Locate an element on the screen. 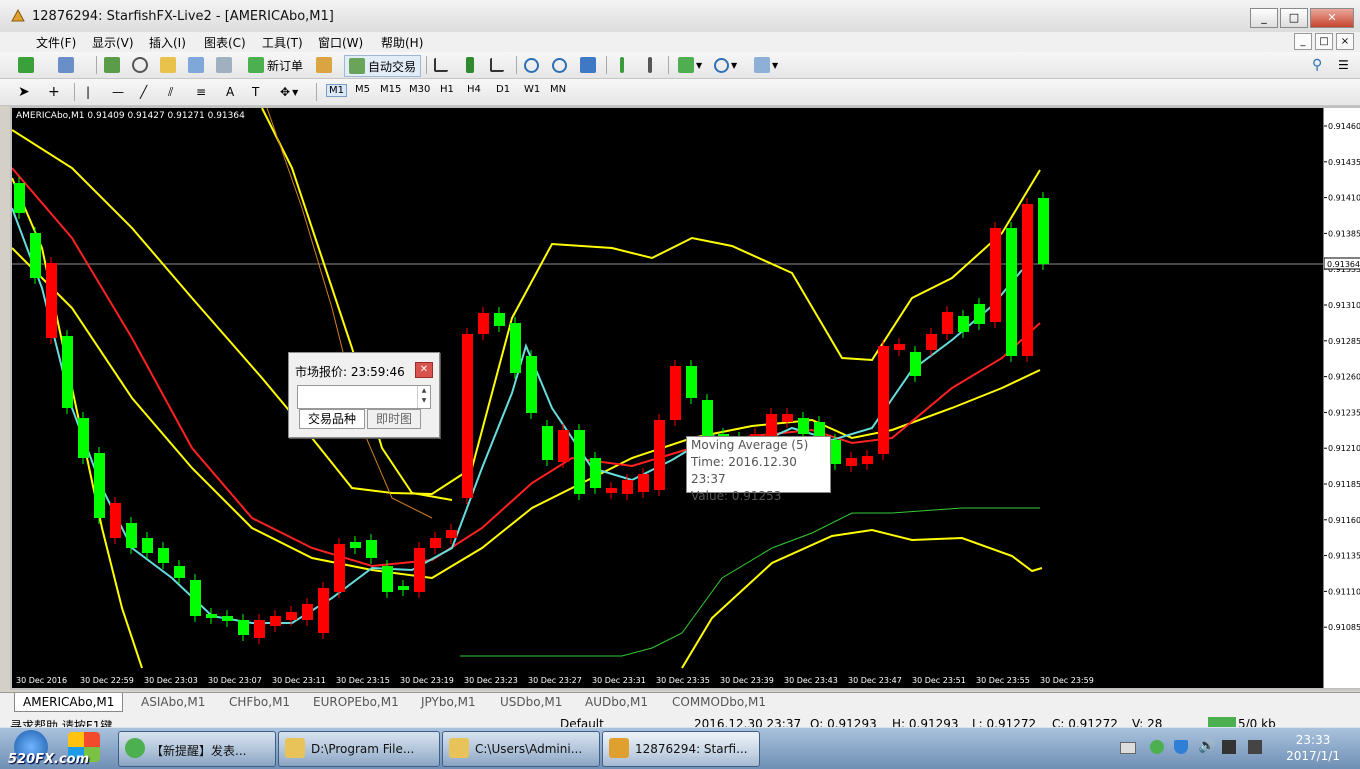 The image size is (1360, 769). market-watch-scrollbar: ▲ ▼ is located at coordinates (423, 397).